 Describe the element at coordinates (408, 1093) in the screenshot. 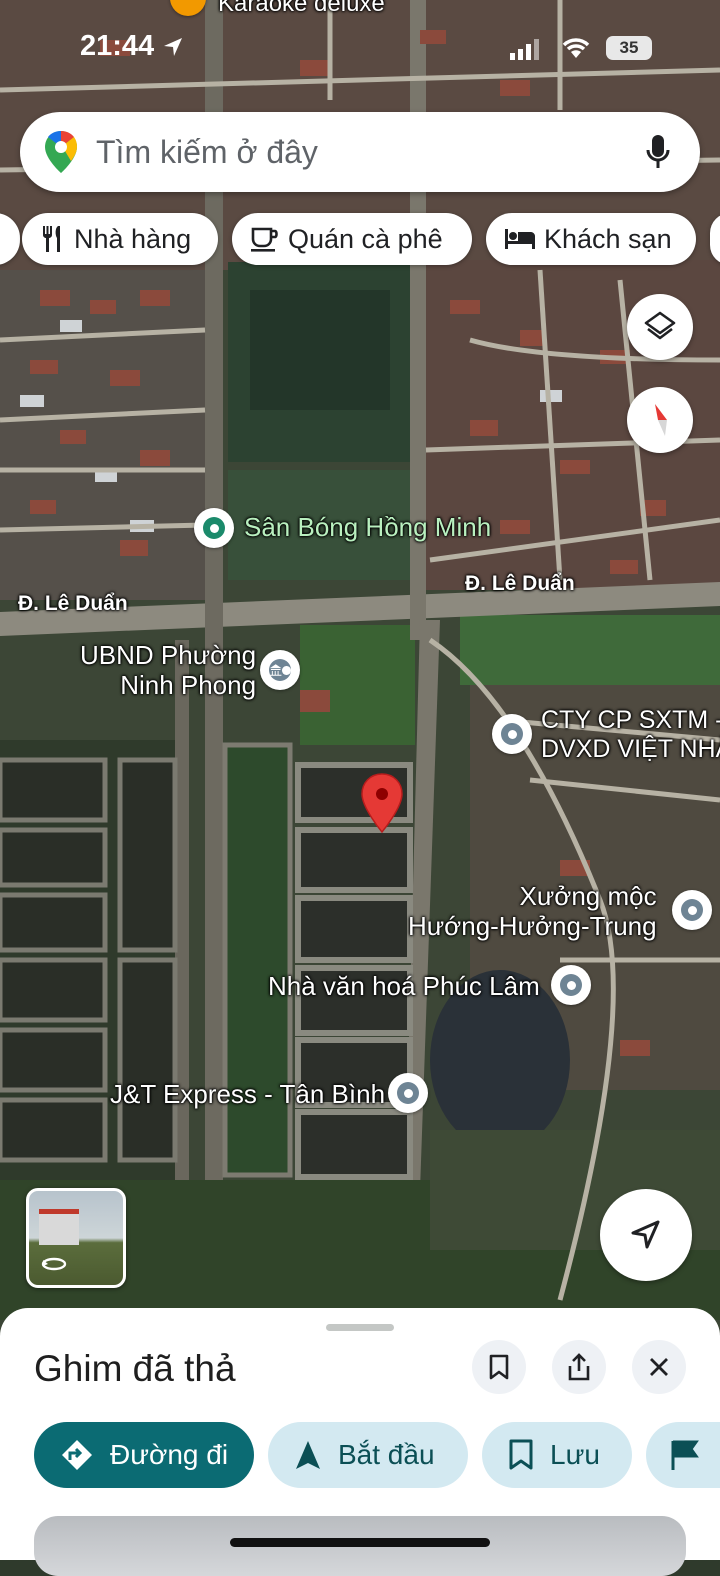

I see `jt-express-pin` at that location.